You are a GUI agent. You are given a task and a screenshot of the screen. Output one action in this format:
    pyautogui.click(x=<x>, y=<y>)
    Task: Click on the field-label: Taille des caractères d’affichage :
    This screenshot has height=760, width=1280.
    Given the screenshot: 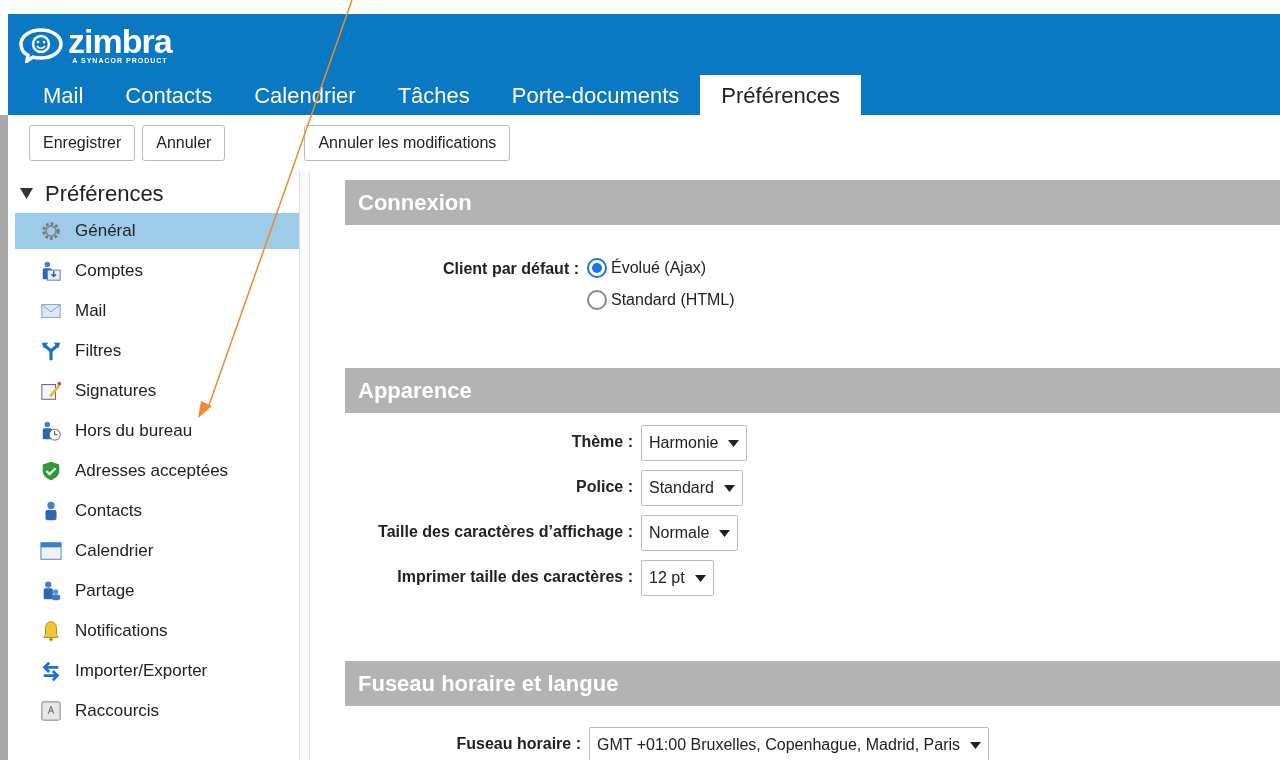 What is the action you would take?
    pyautogui.click(x=505, y=532)
    